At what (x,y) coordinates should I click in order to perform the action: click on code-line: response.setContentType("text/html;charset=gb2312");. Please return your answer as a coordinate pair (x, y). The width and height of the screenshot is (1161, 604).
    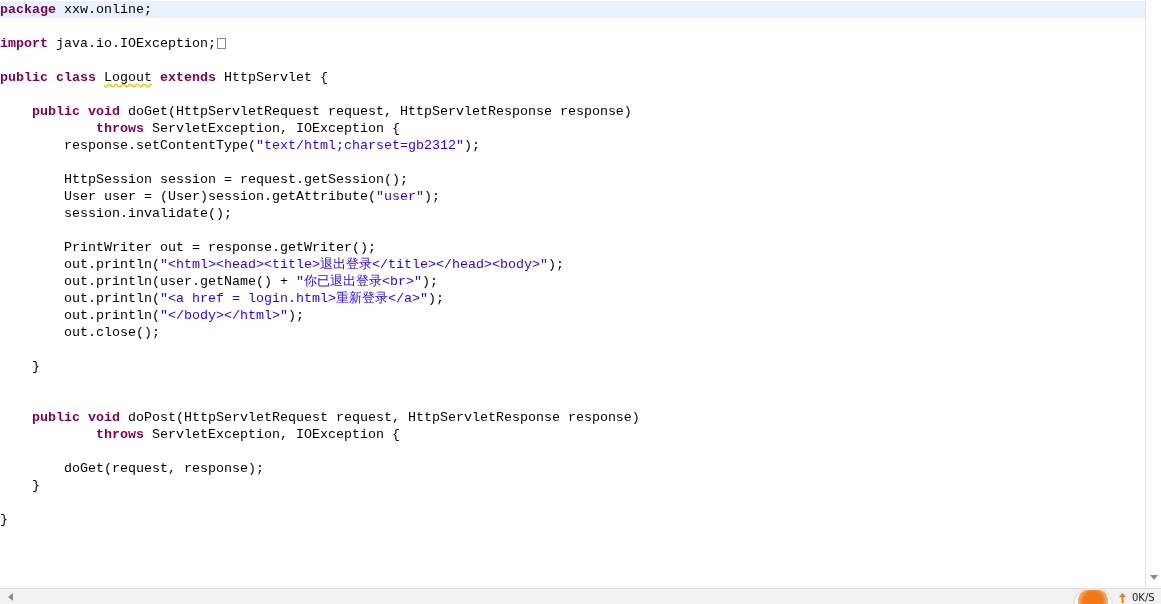
    Looking at the image, I should click on (271, 145).